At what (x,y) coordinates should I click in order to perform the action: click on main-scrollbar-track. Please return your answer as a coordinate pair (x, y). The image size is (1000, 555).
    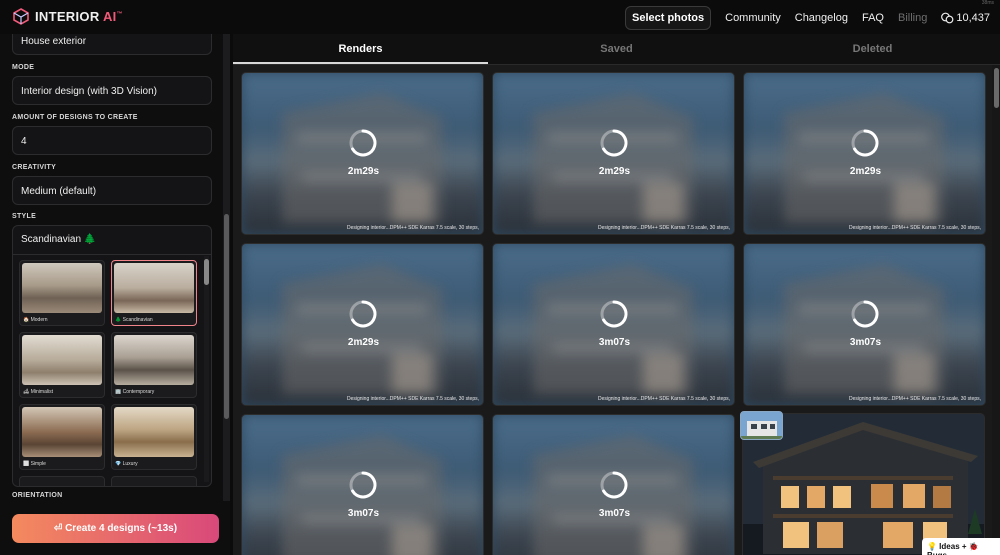
    Looking at the image, I should click on (996, 310).